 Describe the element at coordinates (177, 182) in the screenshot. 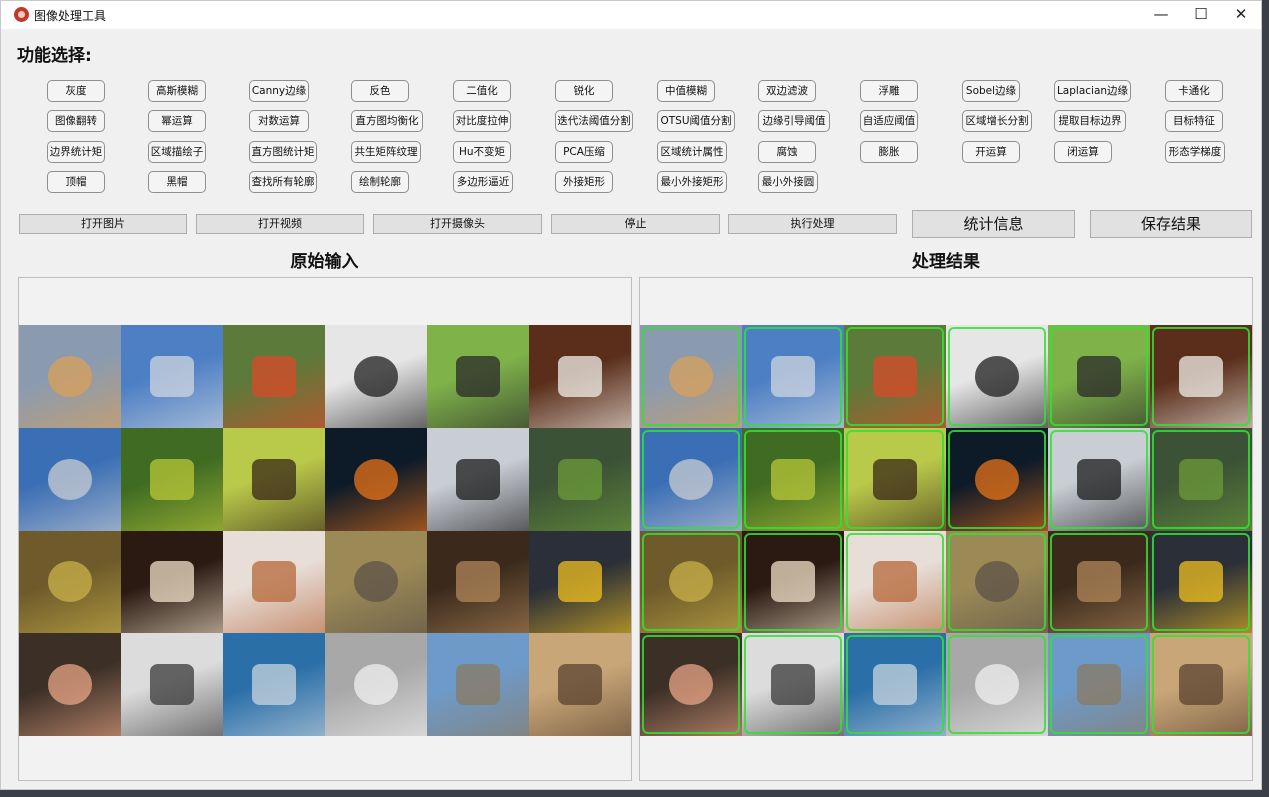

I see `function-button: 黑帽` at that location.